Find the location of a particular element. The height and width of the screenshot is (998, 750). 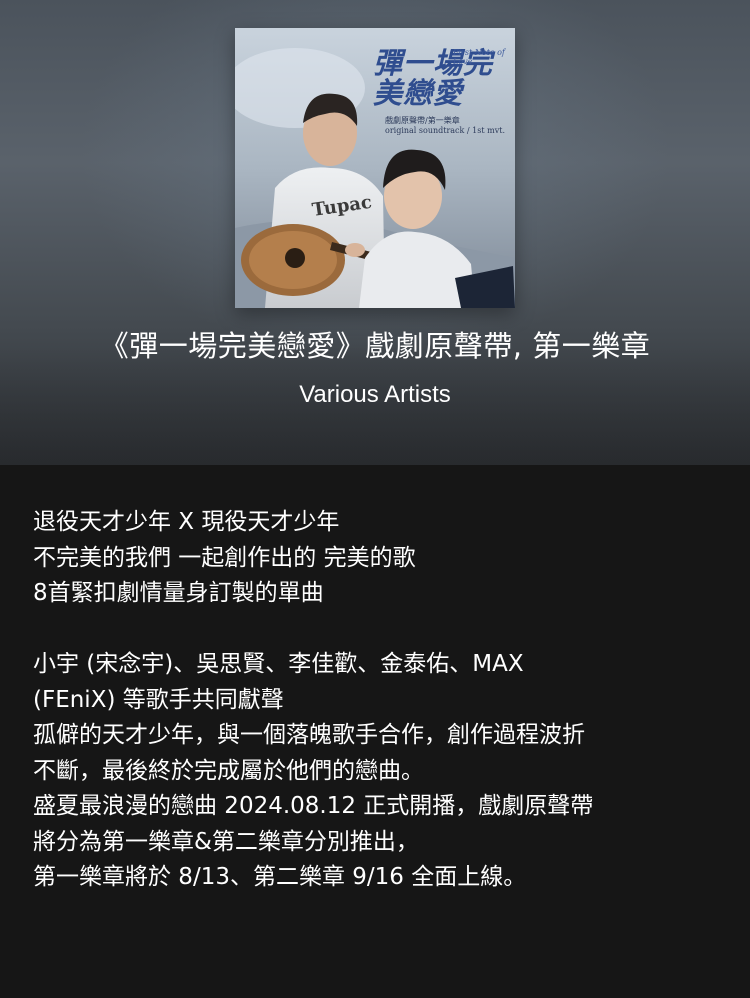

description-line: 第一樂章將於 8/13、第二樂章 9/16 全面上線。 is located at coordinates (280, 877).